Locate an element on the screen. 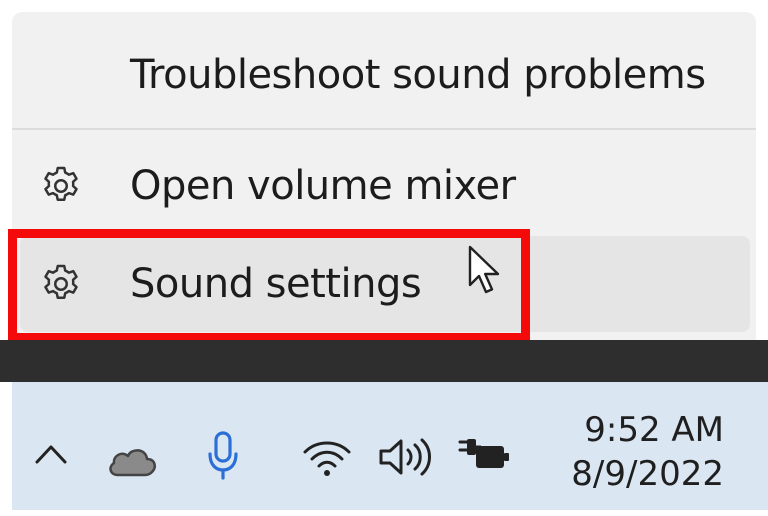 The height and width of the screenshot is (516, 768). mouse-cursor-icon is located at coordinates (484, 269).